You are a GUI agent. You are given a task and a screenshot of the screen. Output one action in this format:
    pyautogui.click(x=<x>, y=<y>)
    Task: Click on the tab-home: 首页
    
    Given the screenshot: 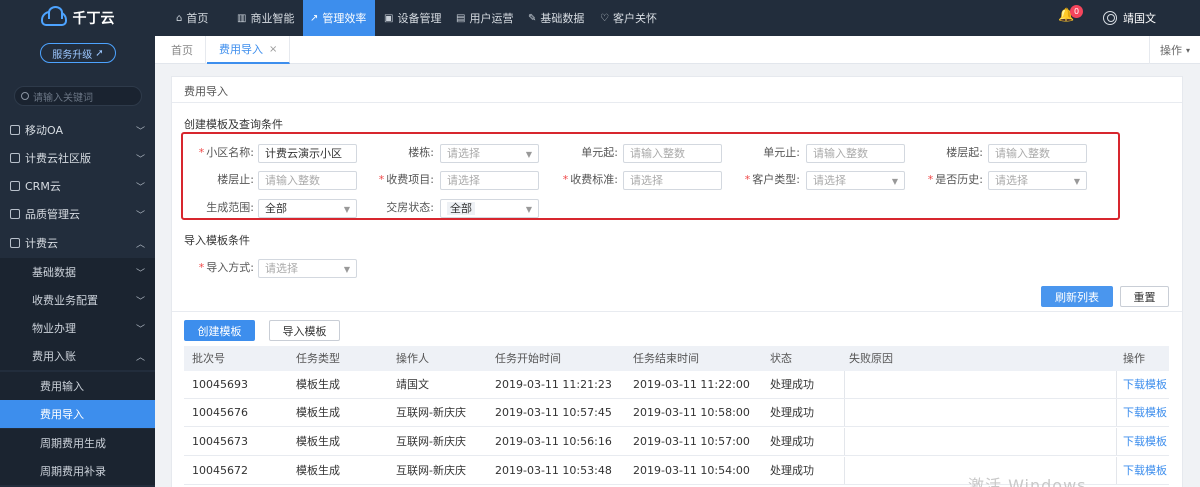 What is the action you would take?
    pyautogui.click(x=182, y=50)
    